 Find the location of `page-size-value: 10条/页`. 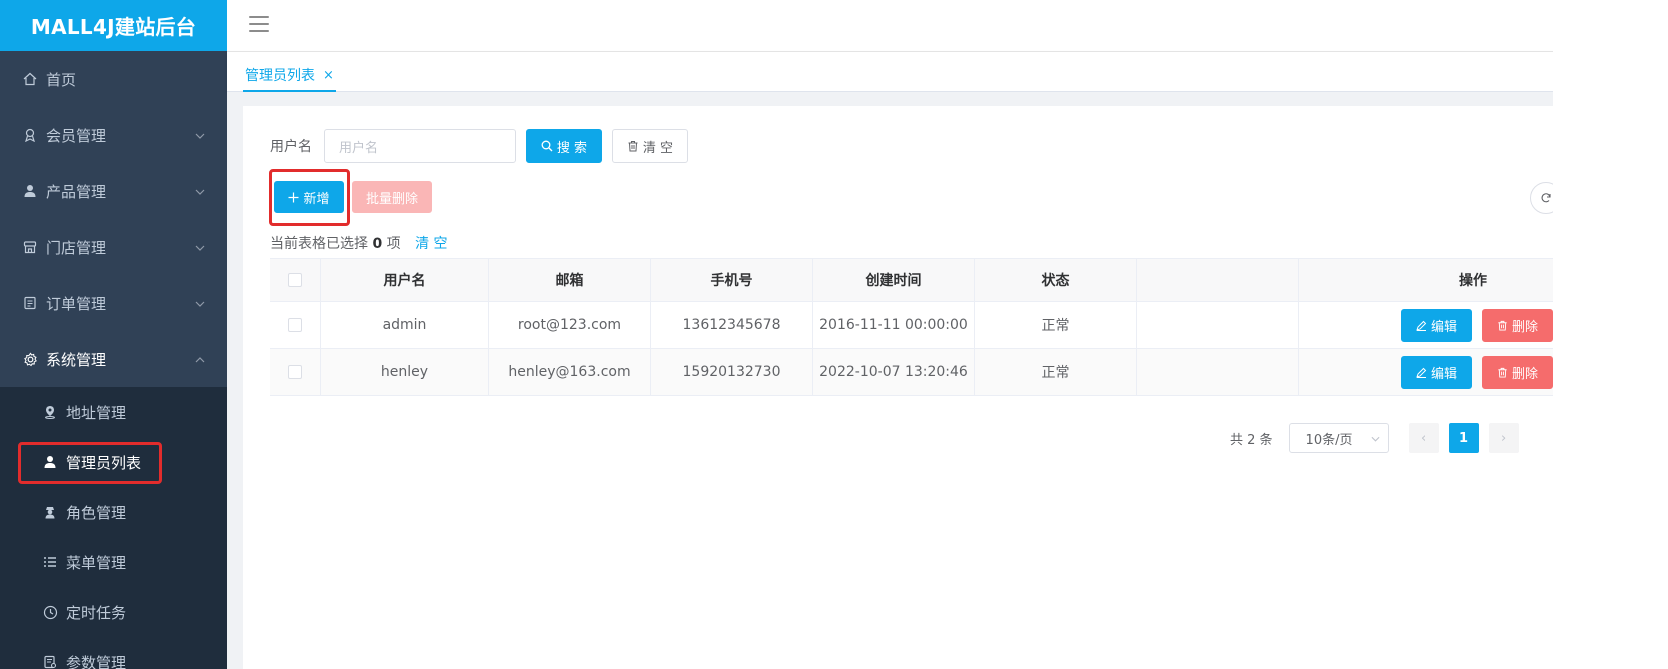

page-size-value: 10条/页 is located at coordinates (1329, 440).